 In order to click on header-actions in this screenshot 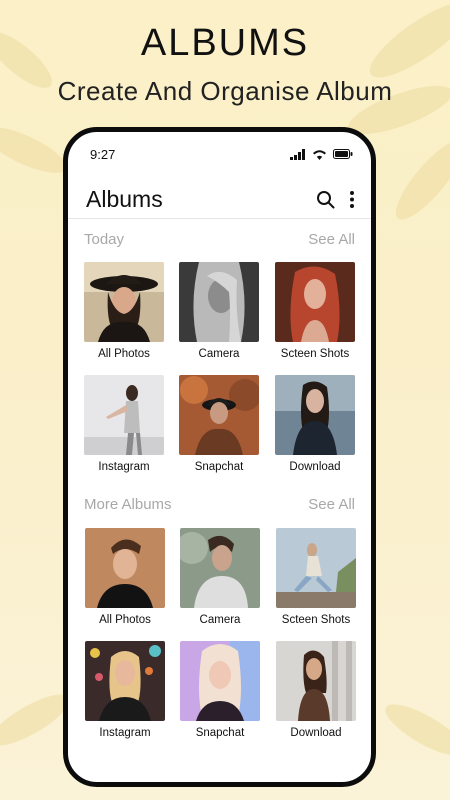, I will do `click(335, 199)`.